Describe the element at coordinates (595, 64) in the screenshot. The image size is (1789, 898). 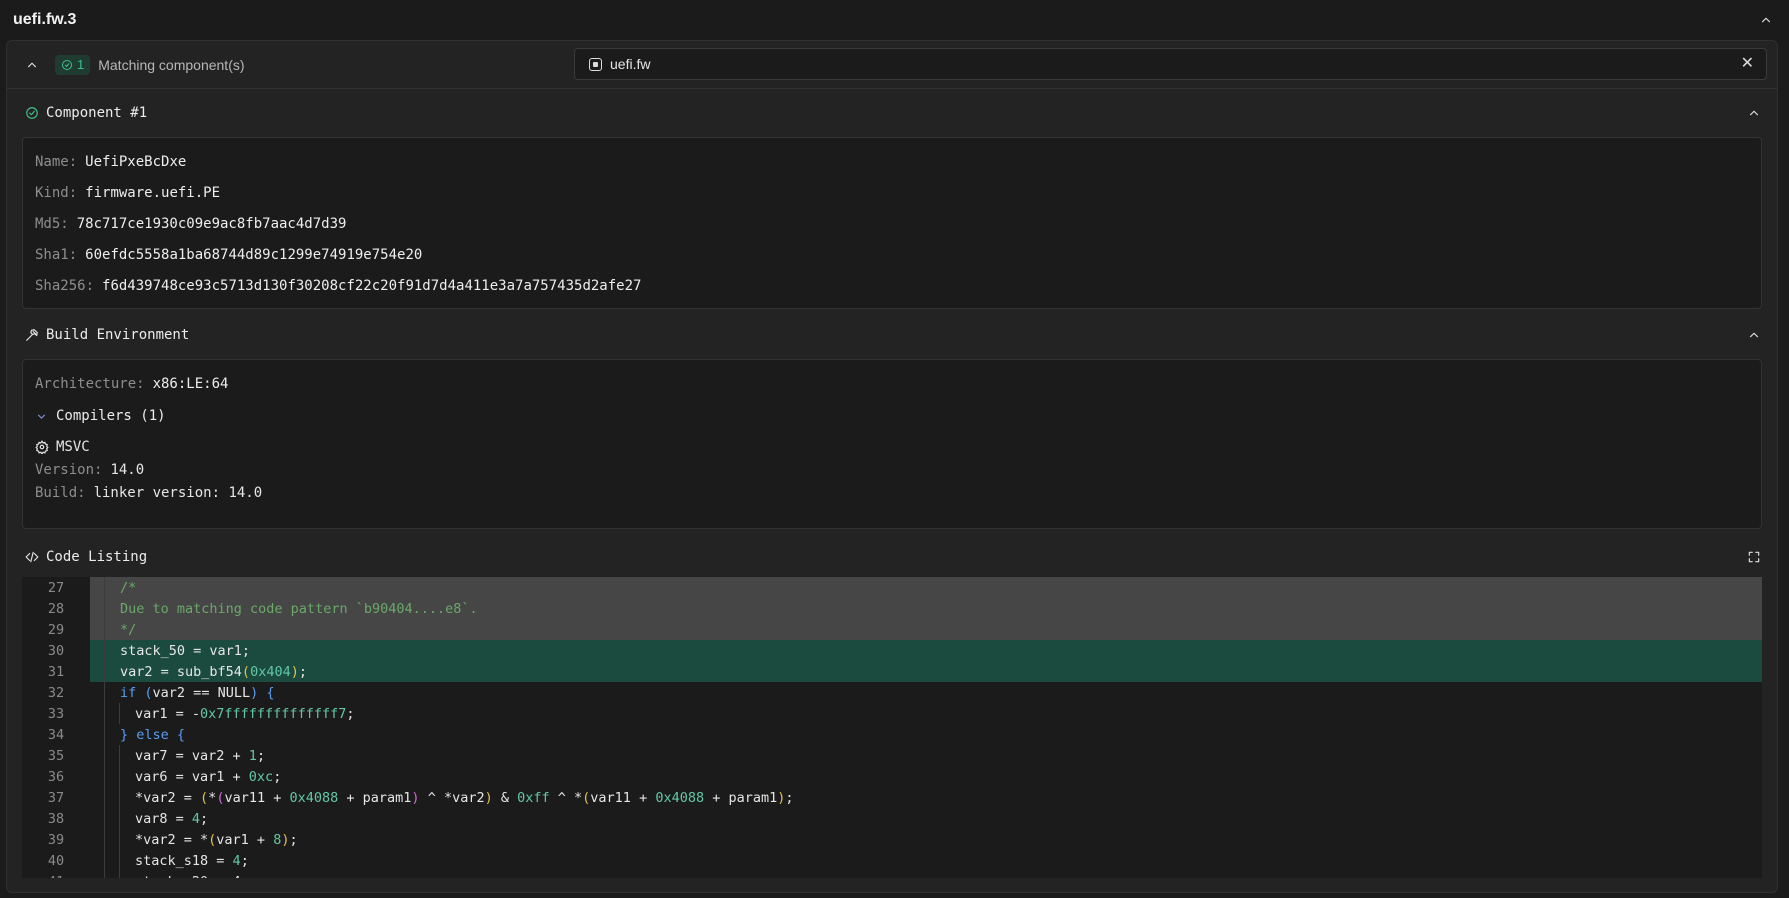
I see `component-icon` at that location.